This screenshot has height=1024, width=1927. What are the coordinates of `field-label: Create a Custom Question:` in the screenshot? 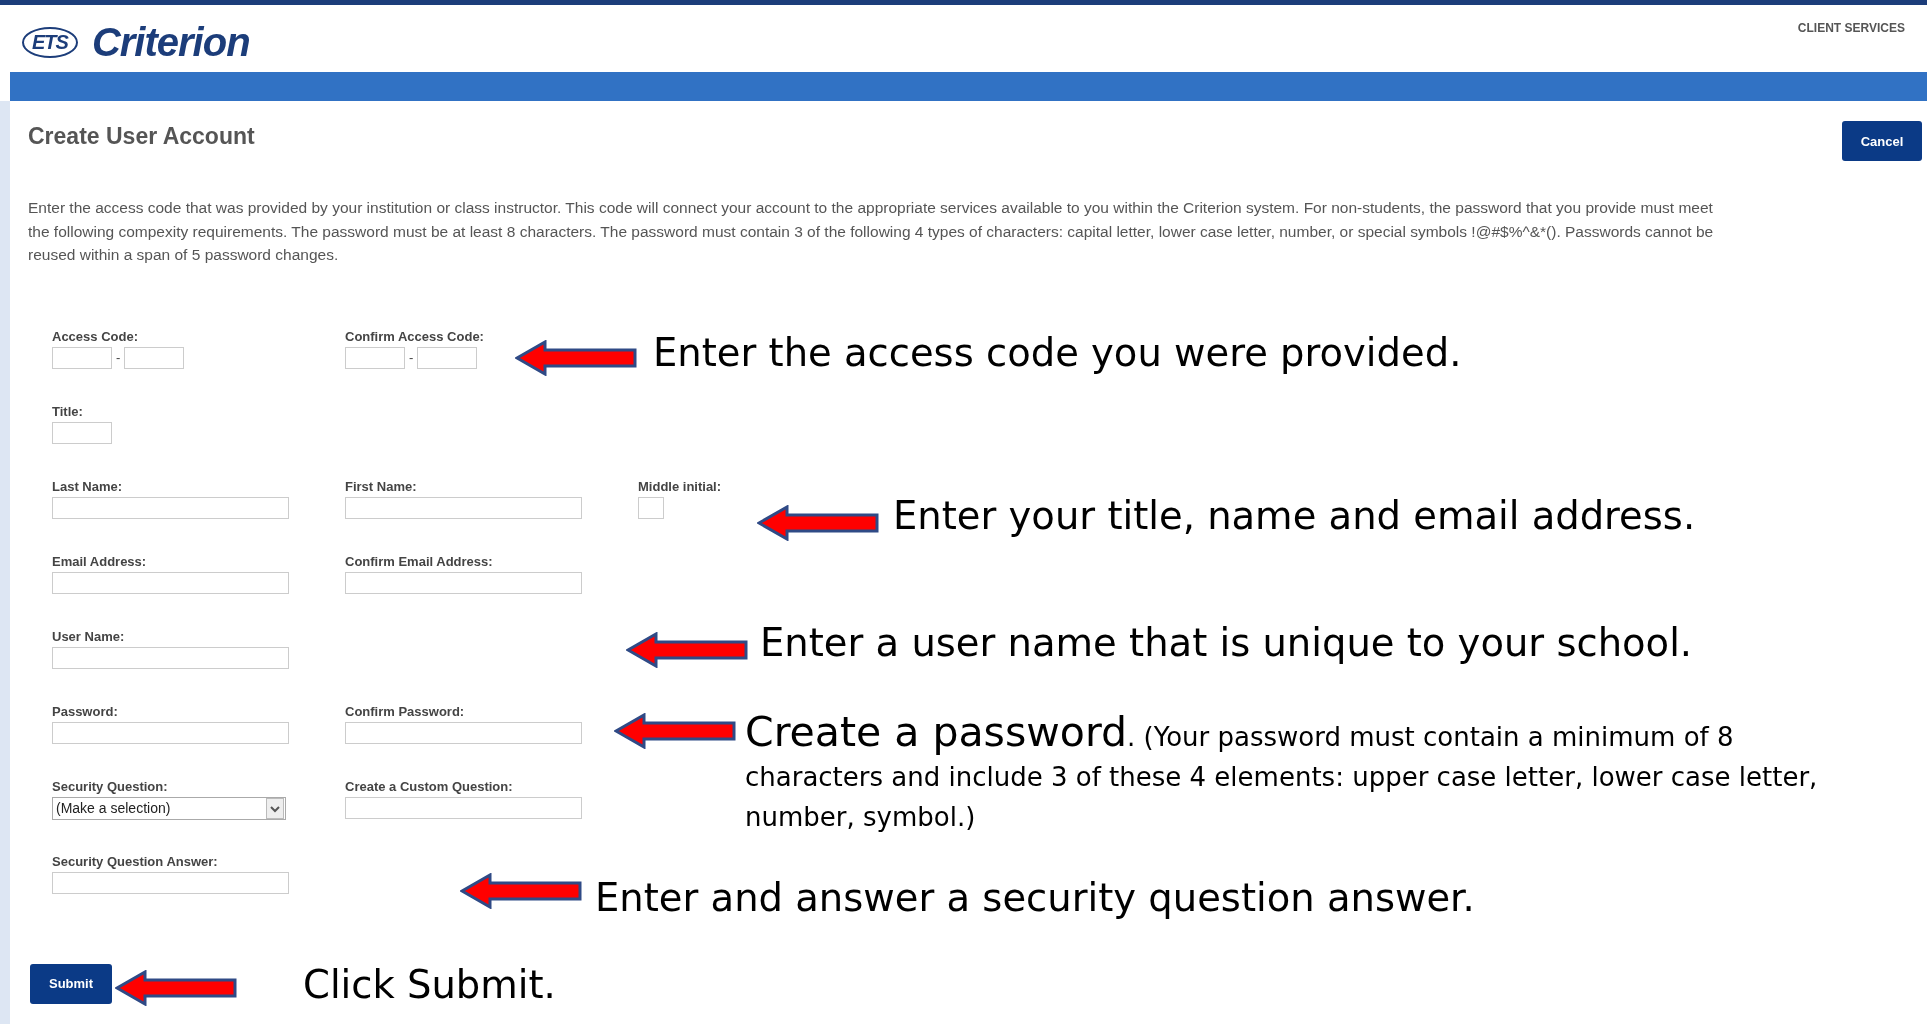 It's located at (429, 787).